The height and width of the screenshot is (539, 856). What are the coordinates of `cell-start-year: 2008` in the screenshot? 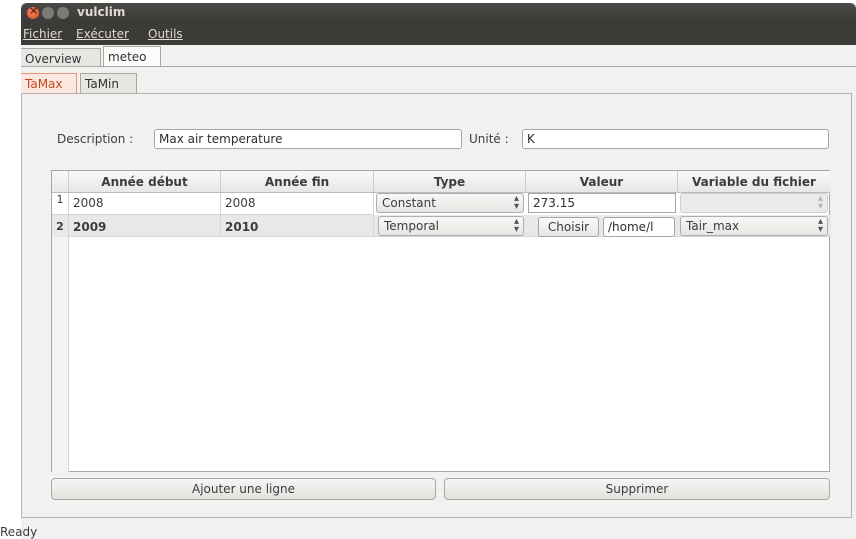 It's located at (145, 204).